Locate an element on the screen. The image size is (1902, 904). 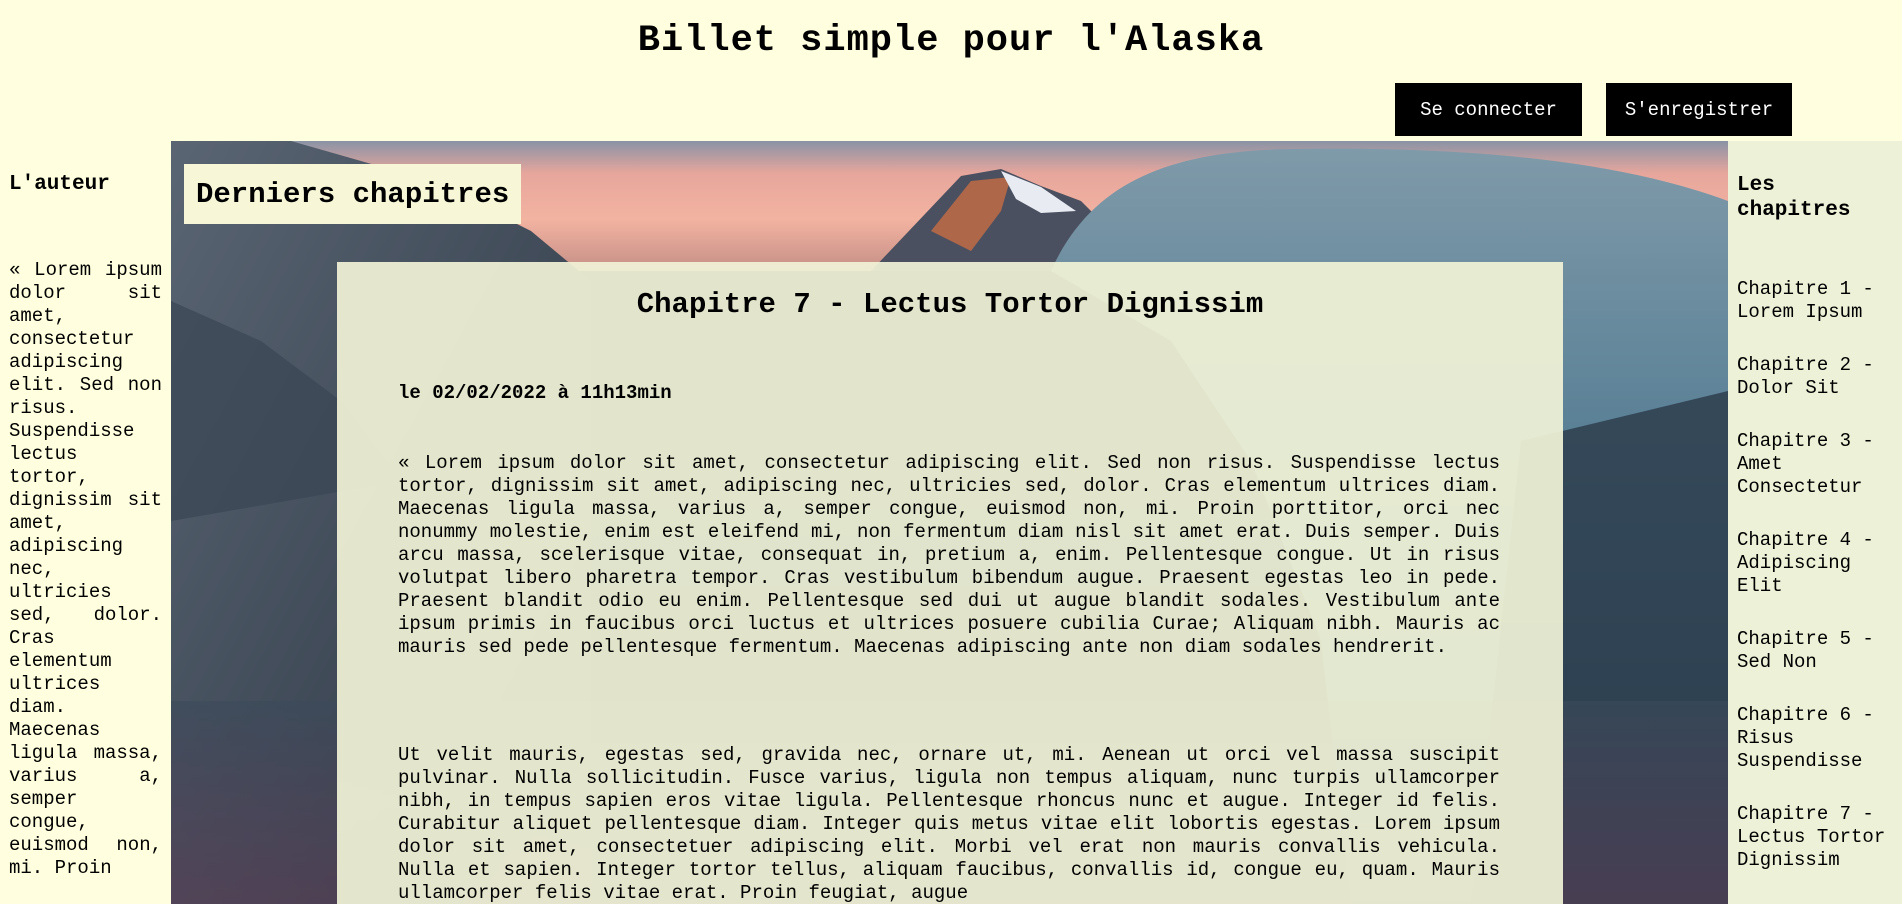
latest-chapters-heading: Derniers chapitres is located at coordinates (353, 194).